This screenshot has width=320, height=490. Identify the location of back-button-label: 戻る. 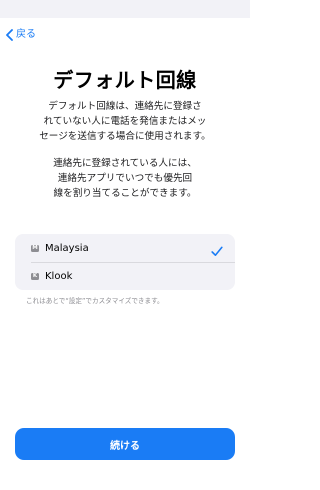
(26, 34).